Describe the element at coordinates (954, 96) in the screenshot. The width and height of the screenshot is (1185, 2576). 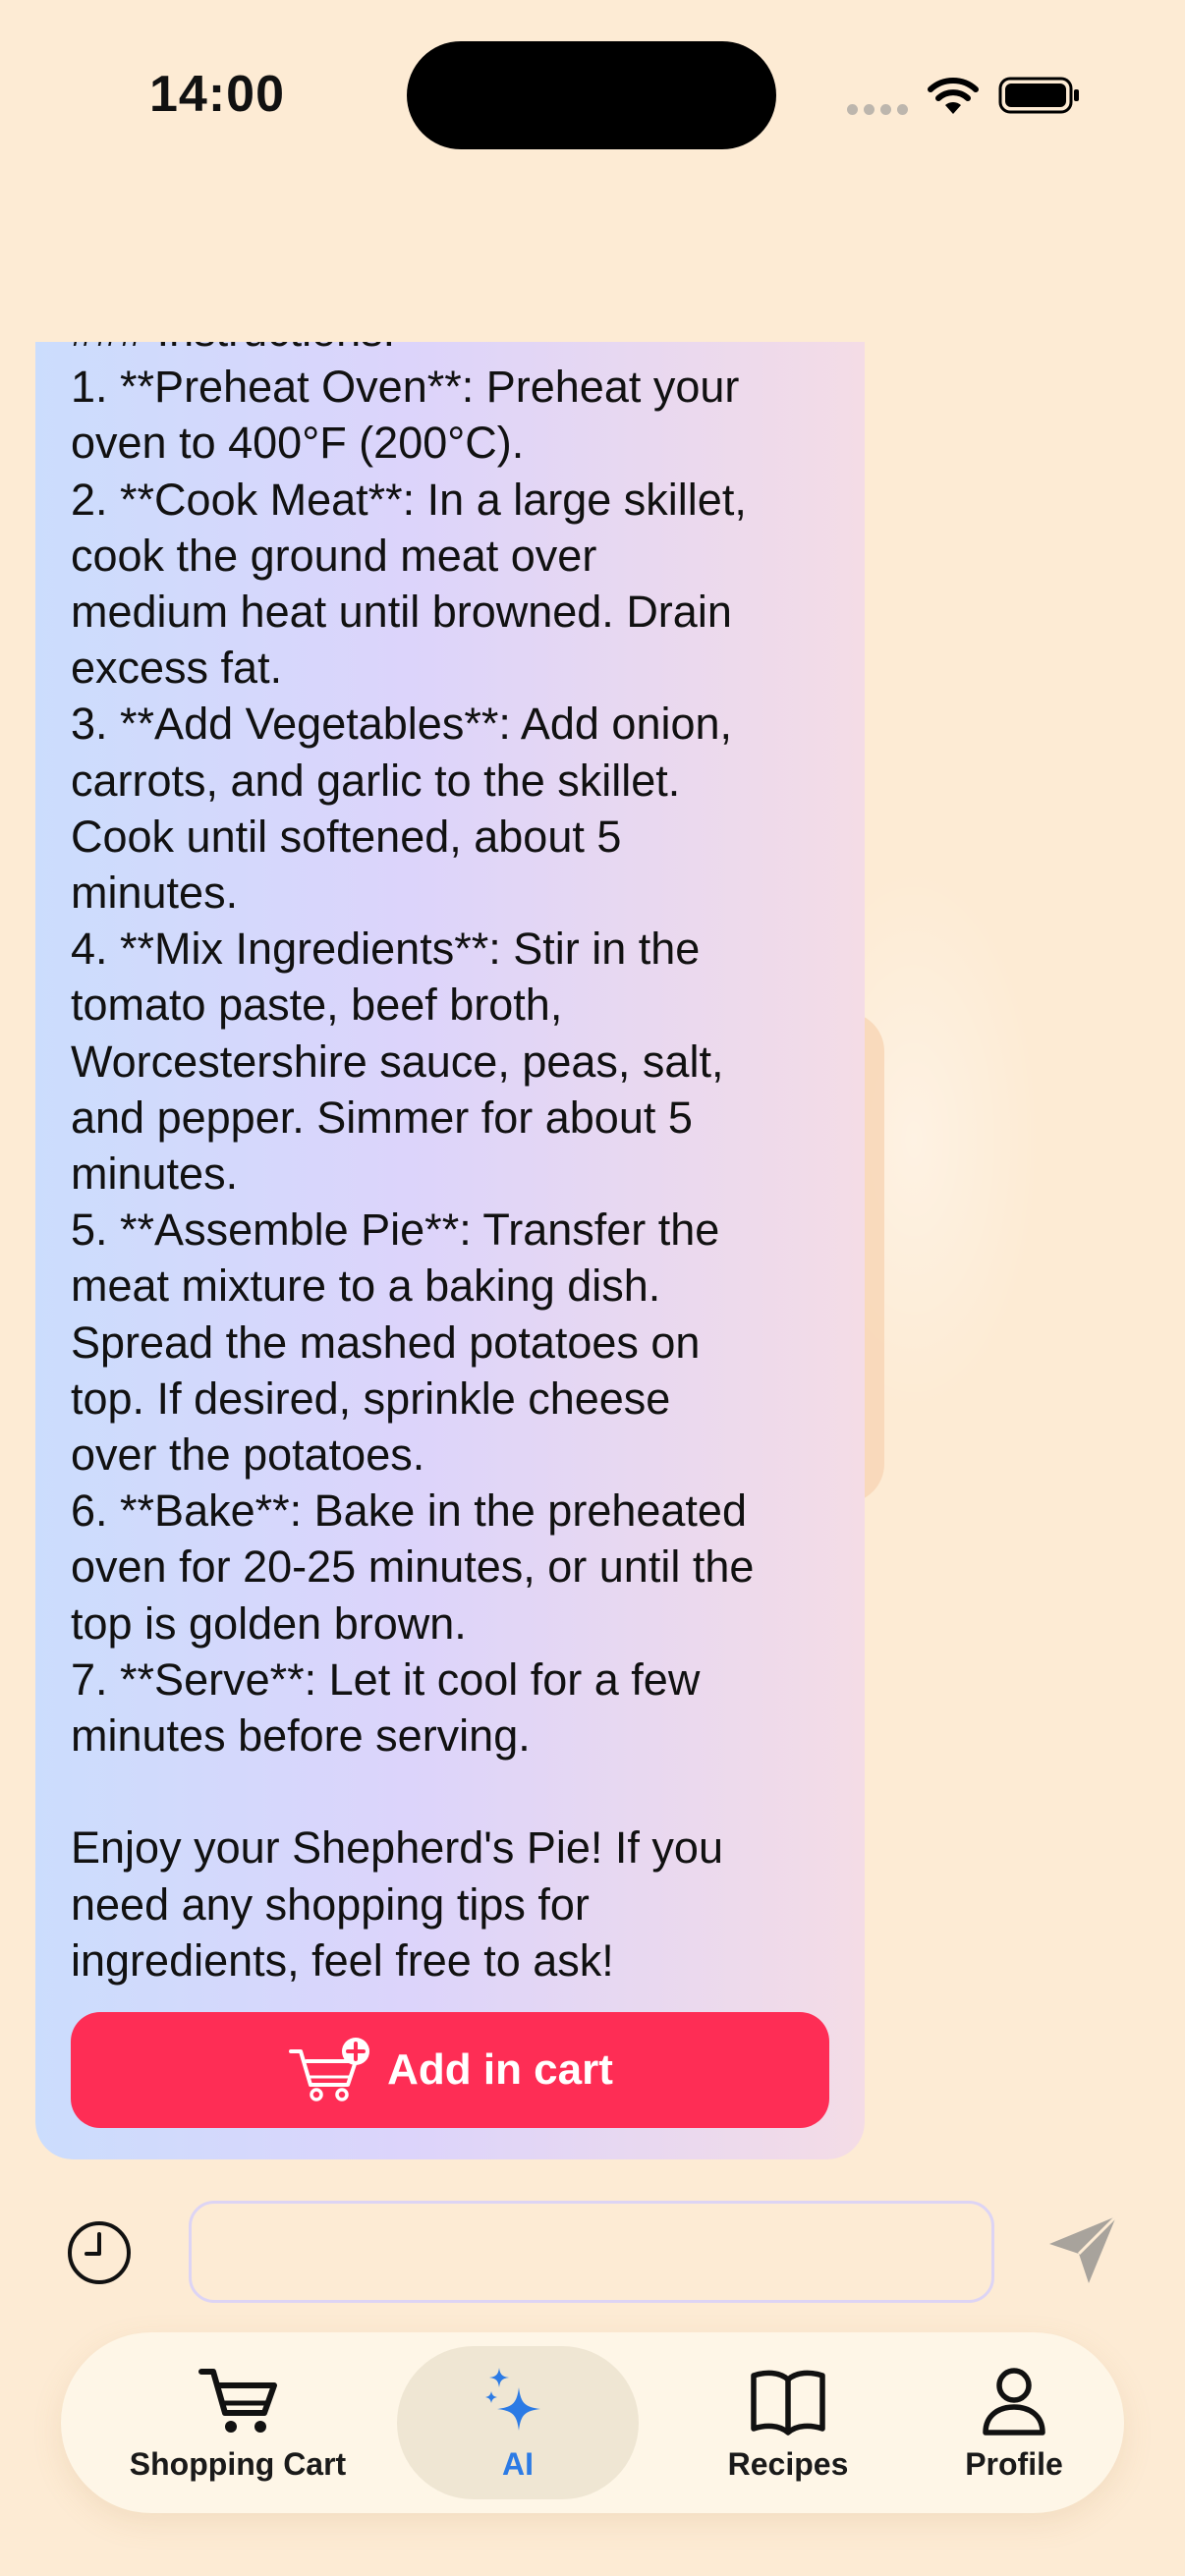
I see `wifi-icon` at that location.